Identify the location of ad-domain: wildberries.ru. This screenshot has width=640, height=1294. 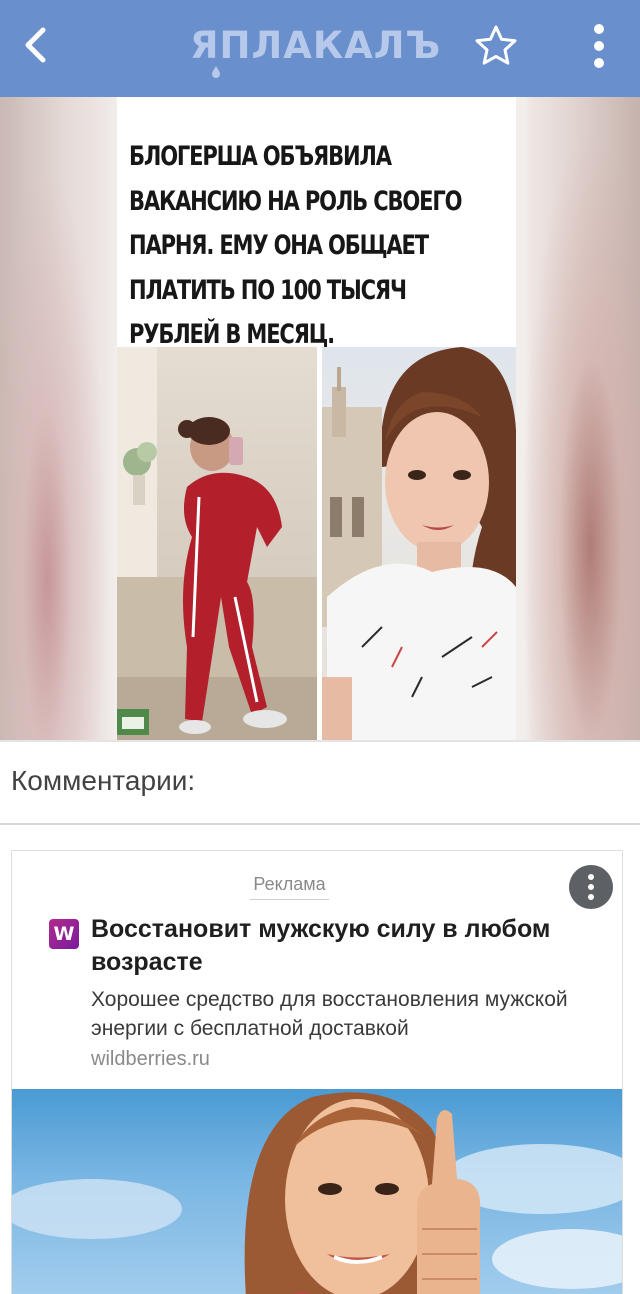
(150, 1059).